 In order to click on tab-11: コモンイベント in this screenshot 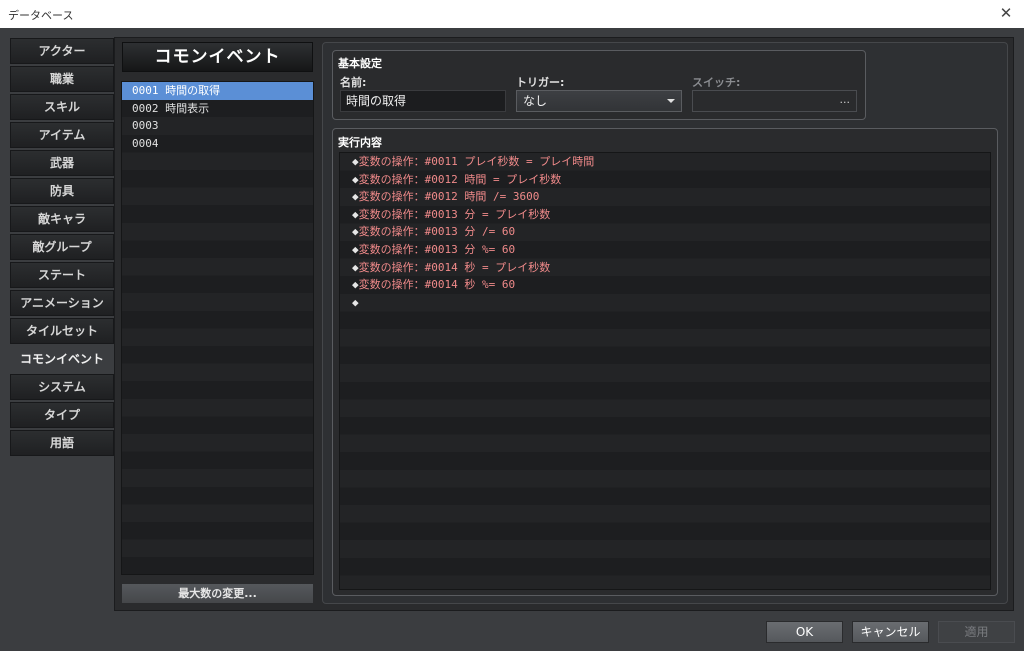, I will do `click(62, 359)`.